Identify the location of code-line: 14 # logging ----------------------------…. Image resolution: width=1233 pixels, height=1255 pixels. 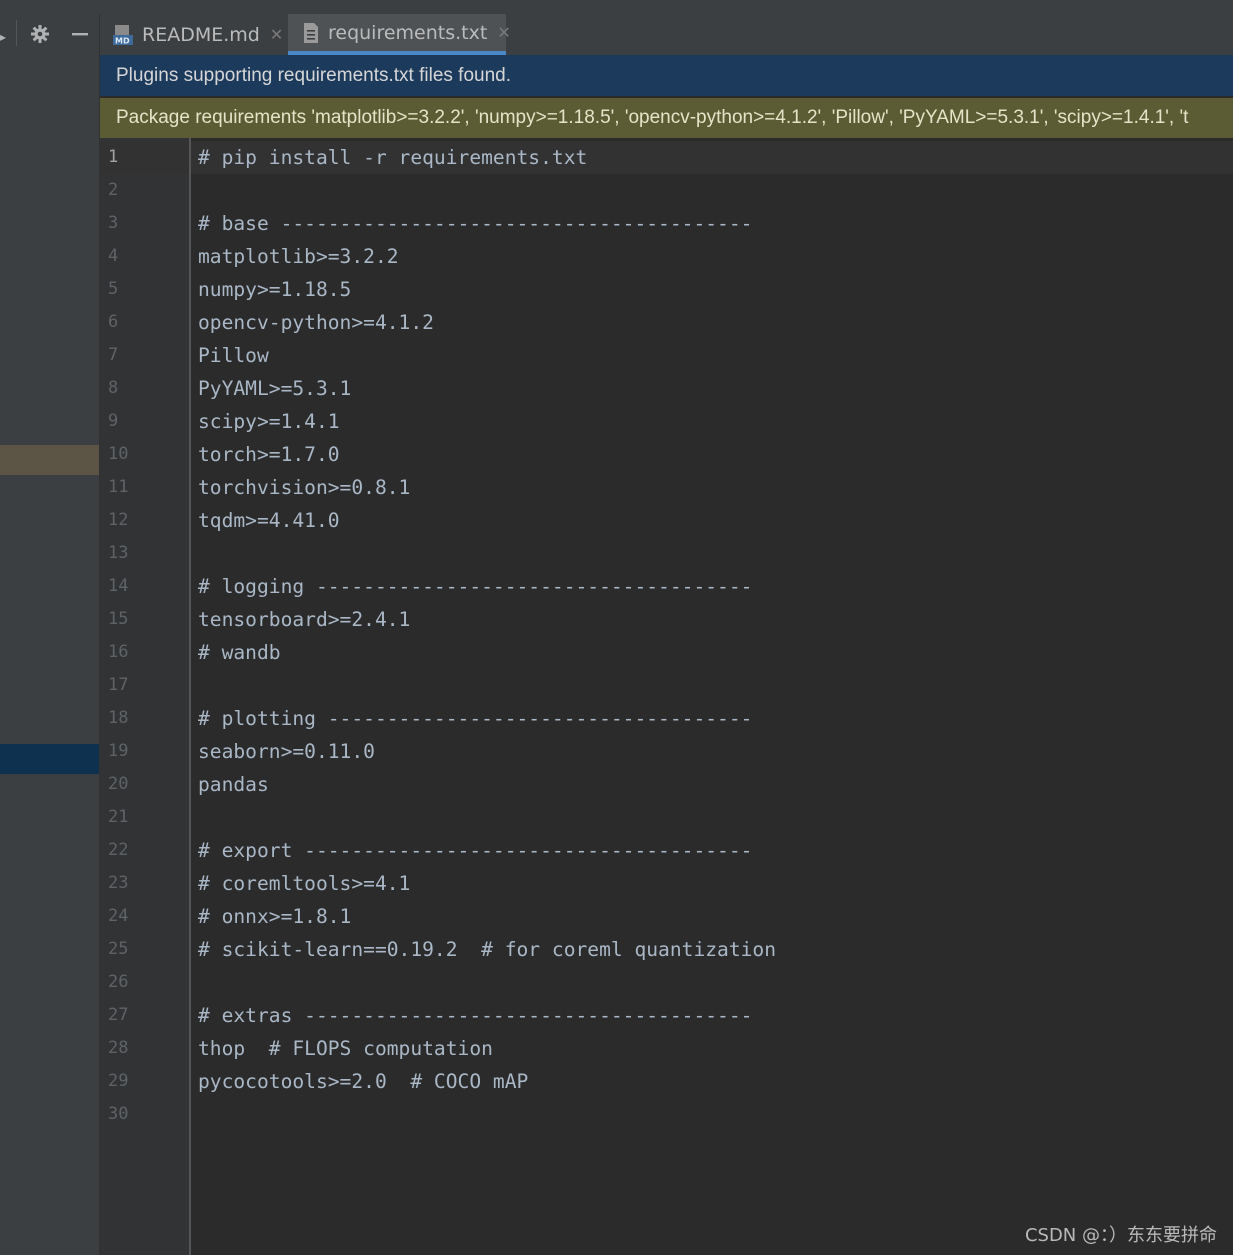
(616, 586).